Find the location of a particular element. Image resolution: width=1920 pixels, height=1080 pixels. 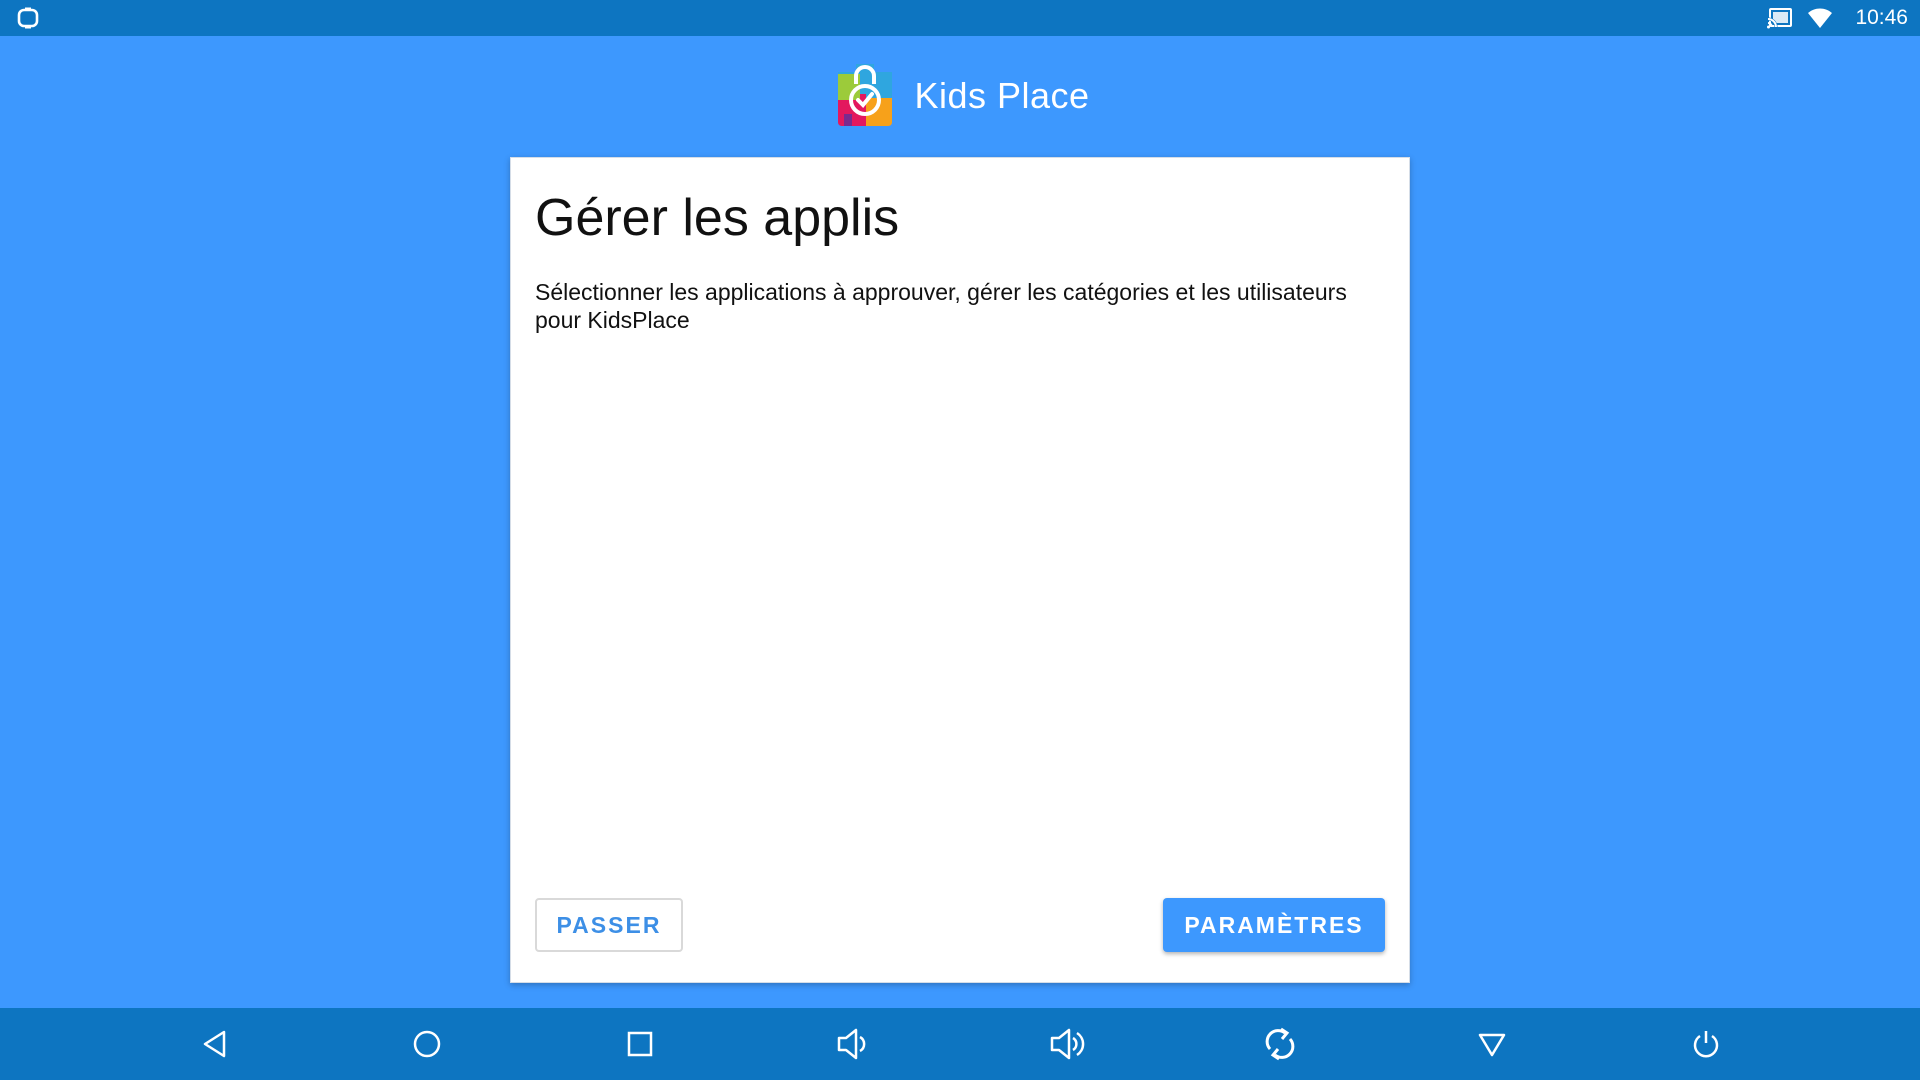

home-icon is located at coordinates (427, 1044).